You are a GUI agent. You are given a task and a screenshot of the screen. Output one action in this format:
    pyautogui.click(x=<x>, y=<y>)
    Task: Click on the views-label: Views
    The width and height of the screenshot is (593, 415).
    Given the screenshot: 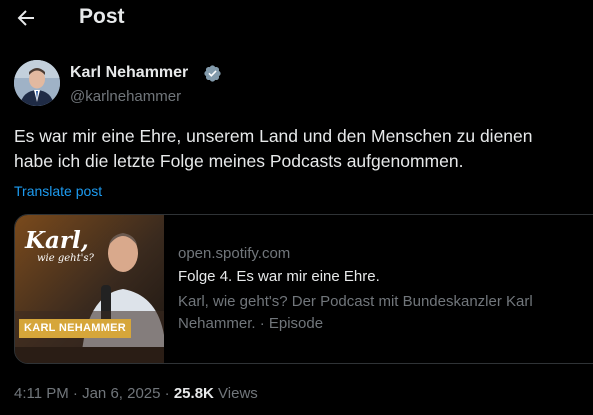 What is the action you would take?
    pyautogui.click(x=238, y=393)
    